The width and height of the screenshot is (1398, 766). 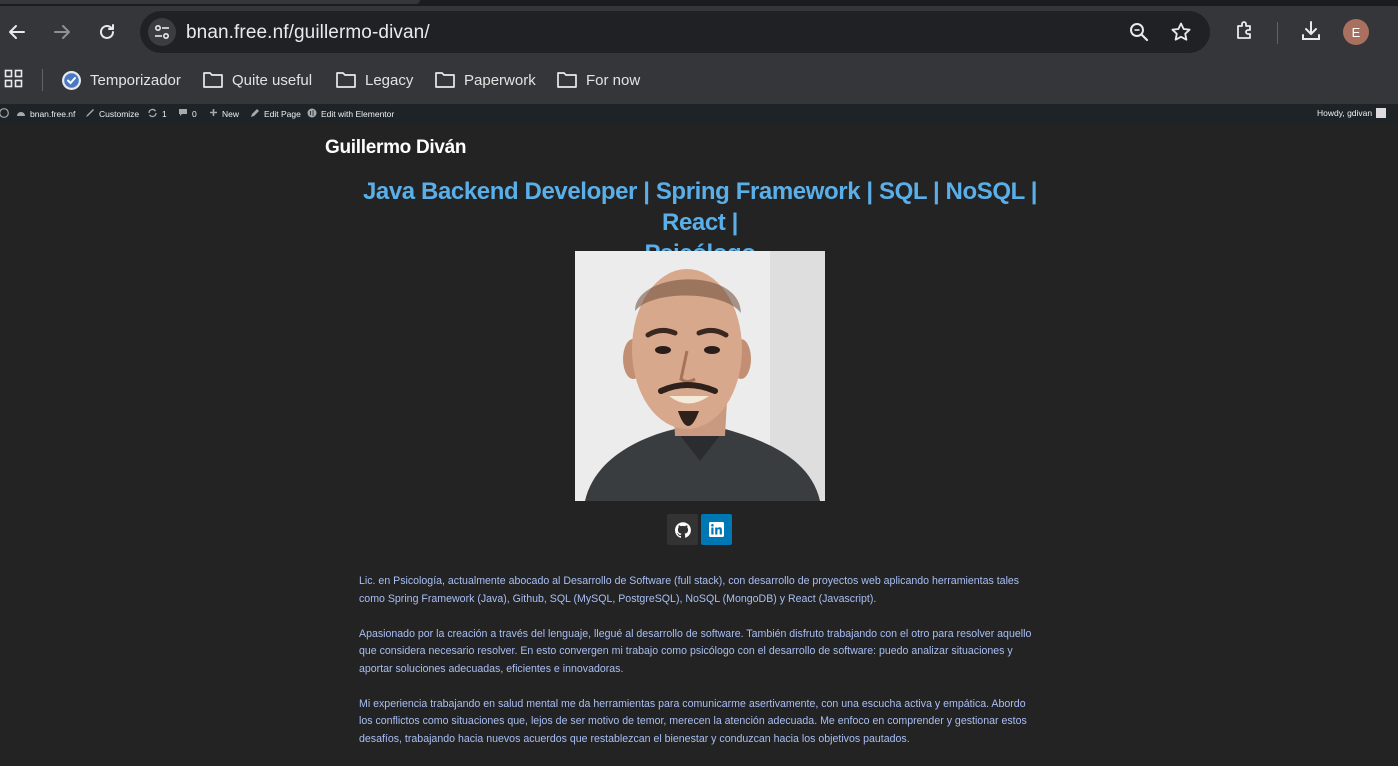 I want to click on dashboard-icon, so click(x=21, y=113).